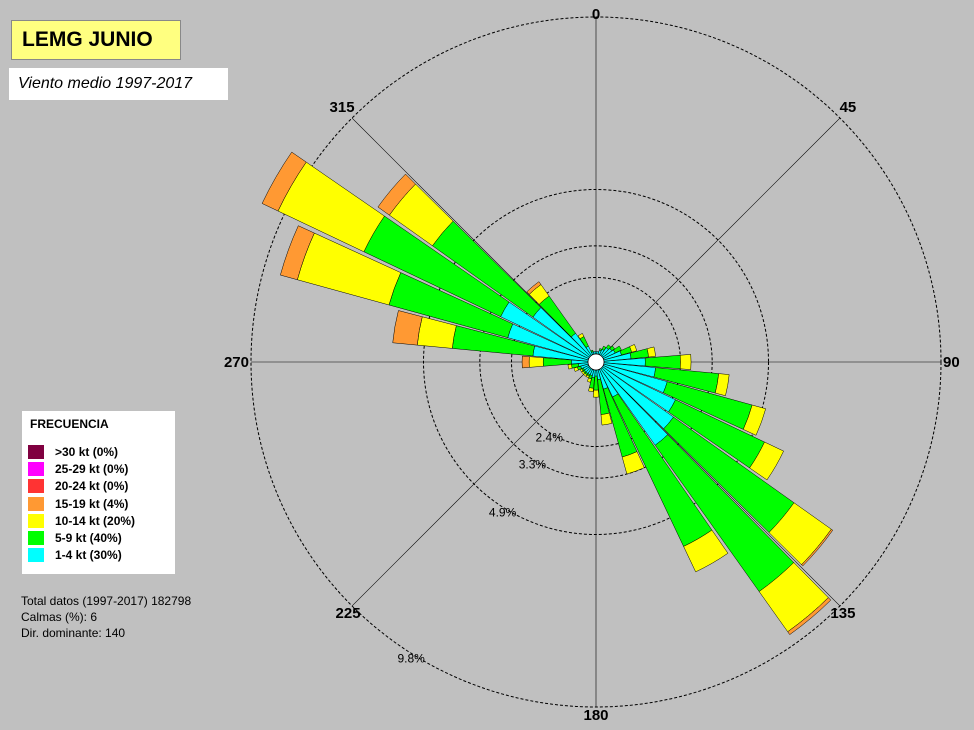  What do you see at coordinates (92, 468) in the screenshot?
I see `legend-label: 25-29 kt (0%)` at bounding box center [92, 468].